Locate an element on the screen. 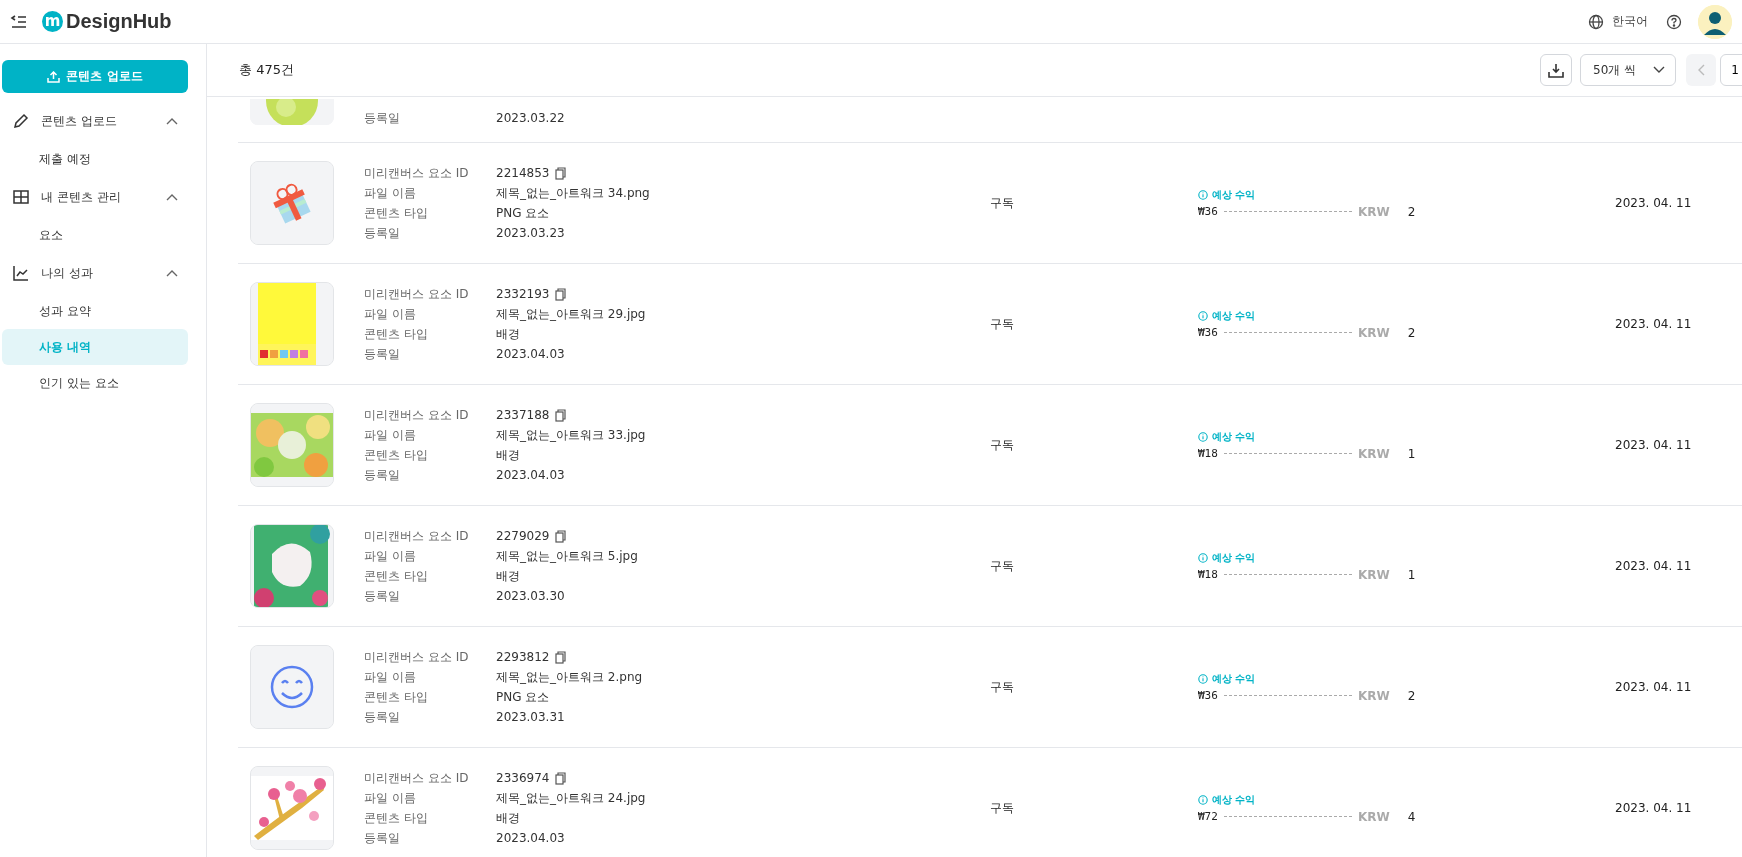 The width and height of the screenshot is (1742, 857). field-value: 2023.03.31 is located at coordinates (531, 717).